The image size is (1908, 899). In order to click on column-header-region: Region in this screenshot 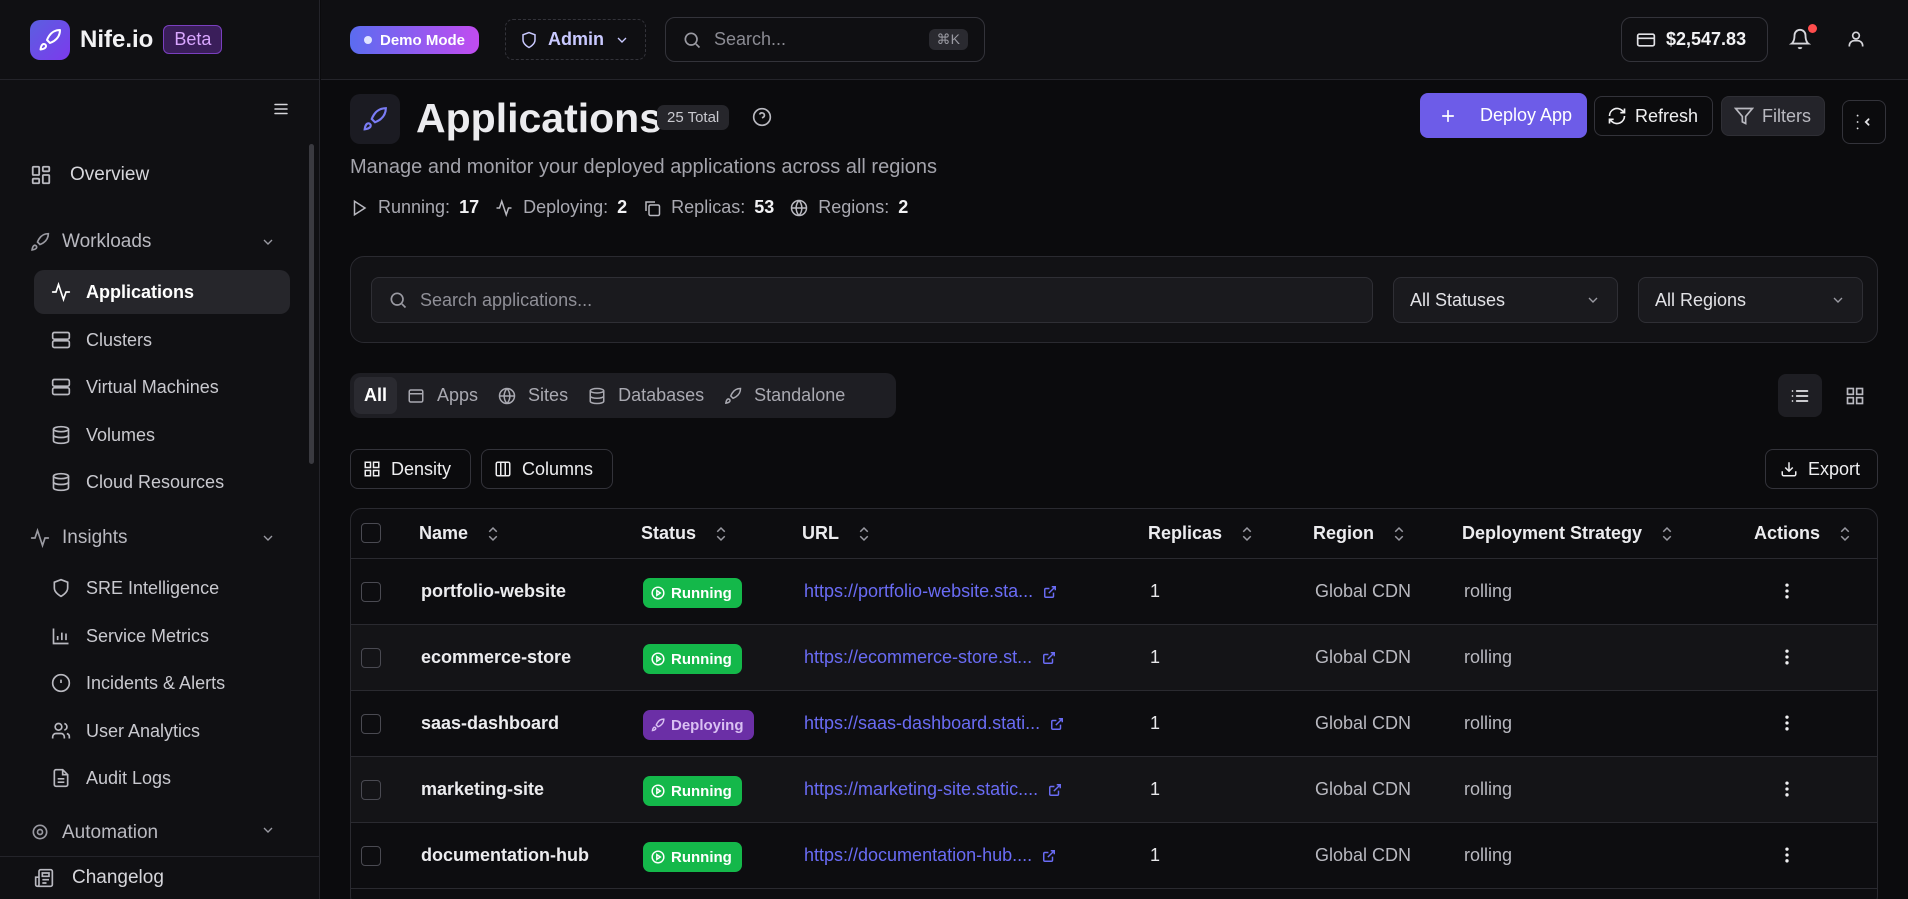, I will do `click(1360, 533)`.